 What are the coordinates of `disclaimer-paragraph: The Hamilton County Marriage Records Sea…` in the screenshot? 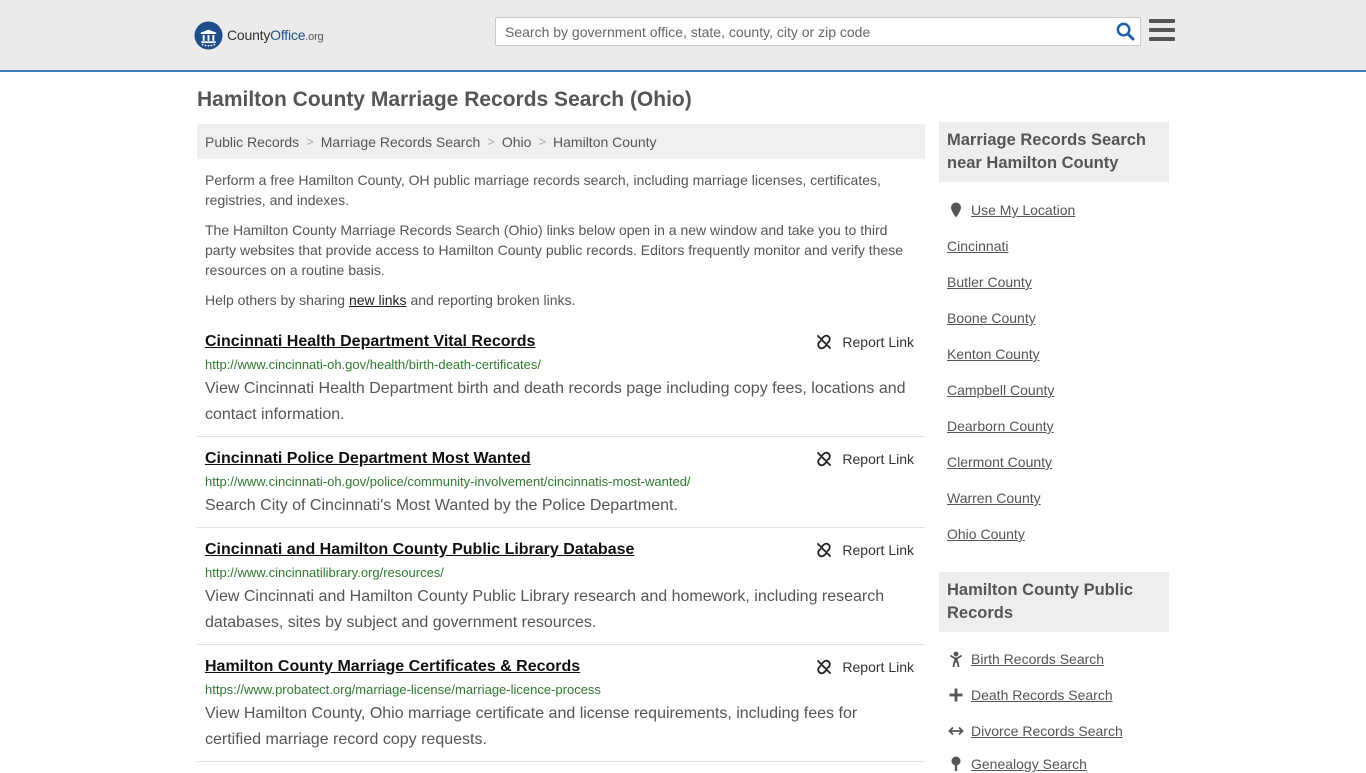 It's located at (554, 250).